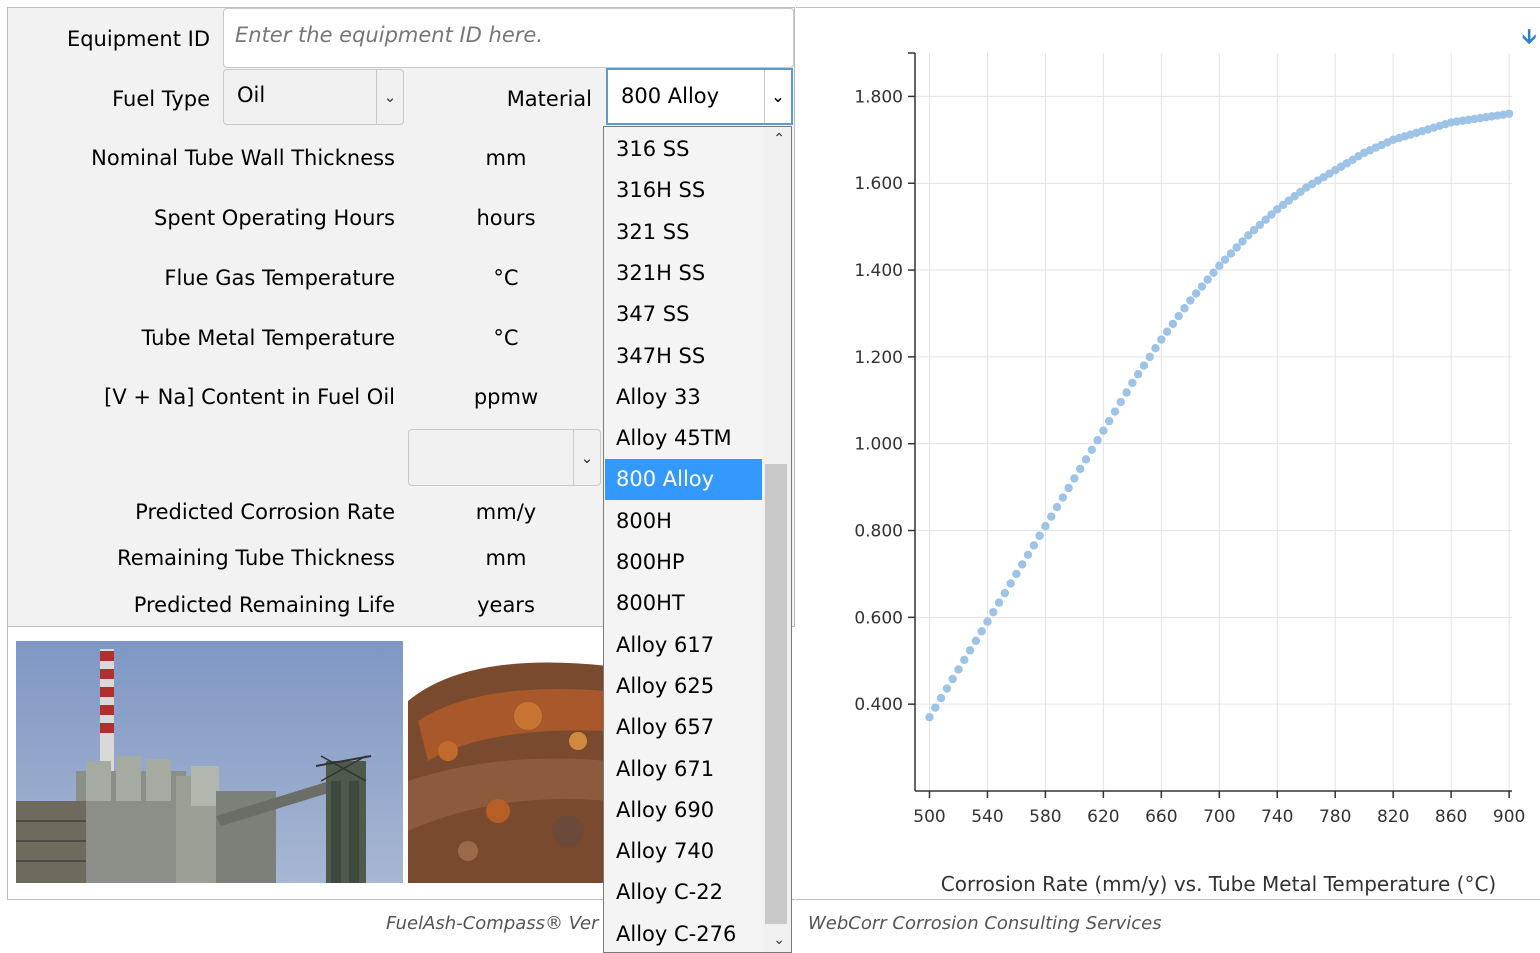 The image size is (1540, 953). What do you see at coordinates (683, 273) in the screenshot?
I see `material-option: 321H SS` at bounding box center [683, 273].